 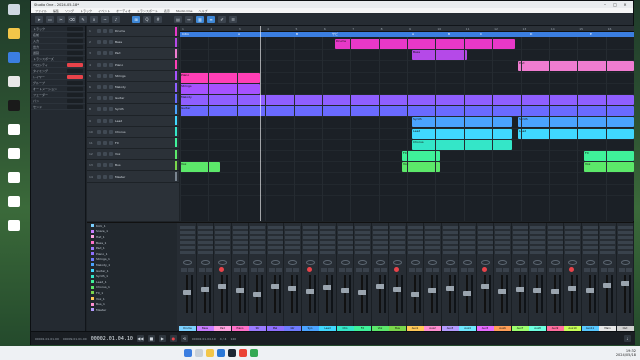 I want to click on track-name: Vox, so click(x=144, y=154).